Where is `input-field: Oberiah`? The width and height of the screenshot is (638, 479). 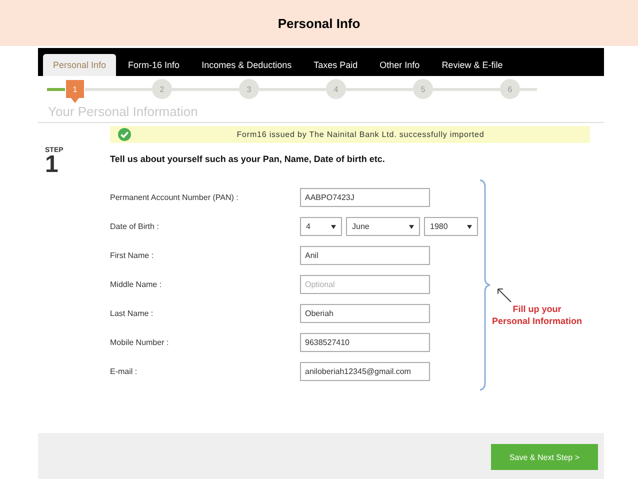 input-field: Oberiah is located at coordinates (365, 313).